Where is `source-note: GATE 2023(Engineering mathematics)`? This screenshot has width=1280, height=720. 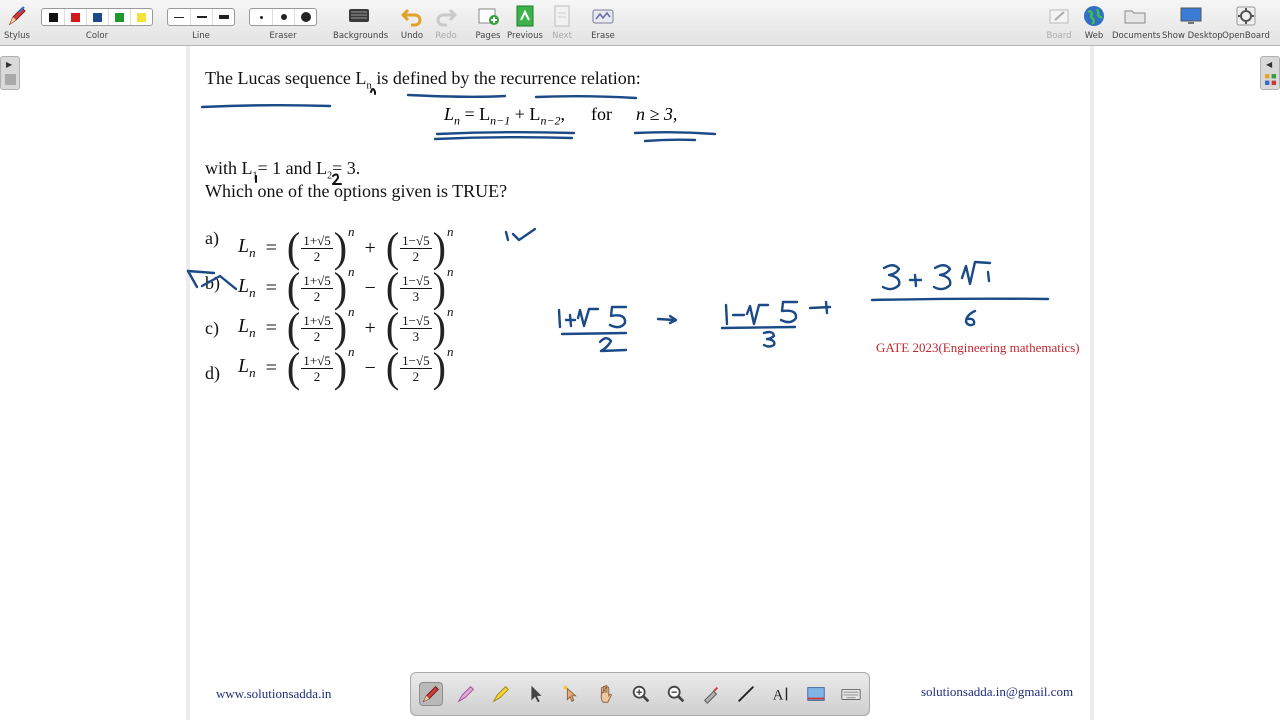
source-note: GATE 2023(Engineering mathematics) is located at coordinates (978, 347).